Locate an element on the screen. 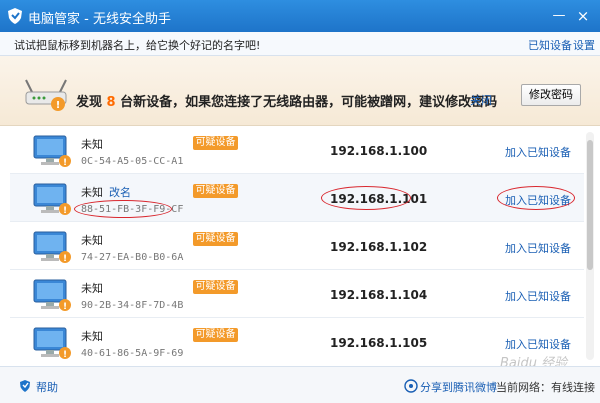  alert-prefix: 发现 is located at coordinates (89, 102).